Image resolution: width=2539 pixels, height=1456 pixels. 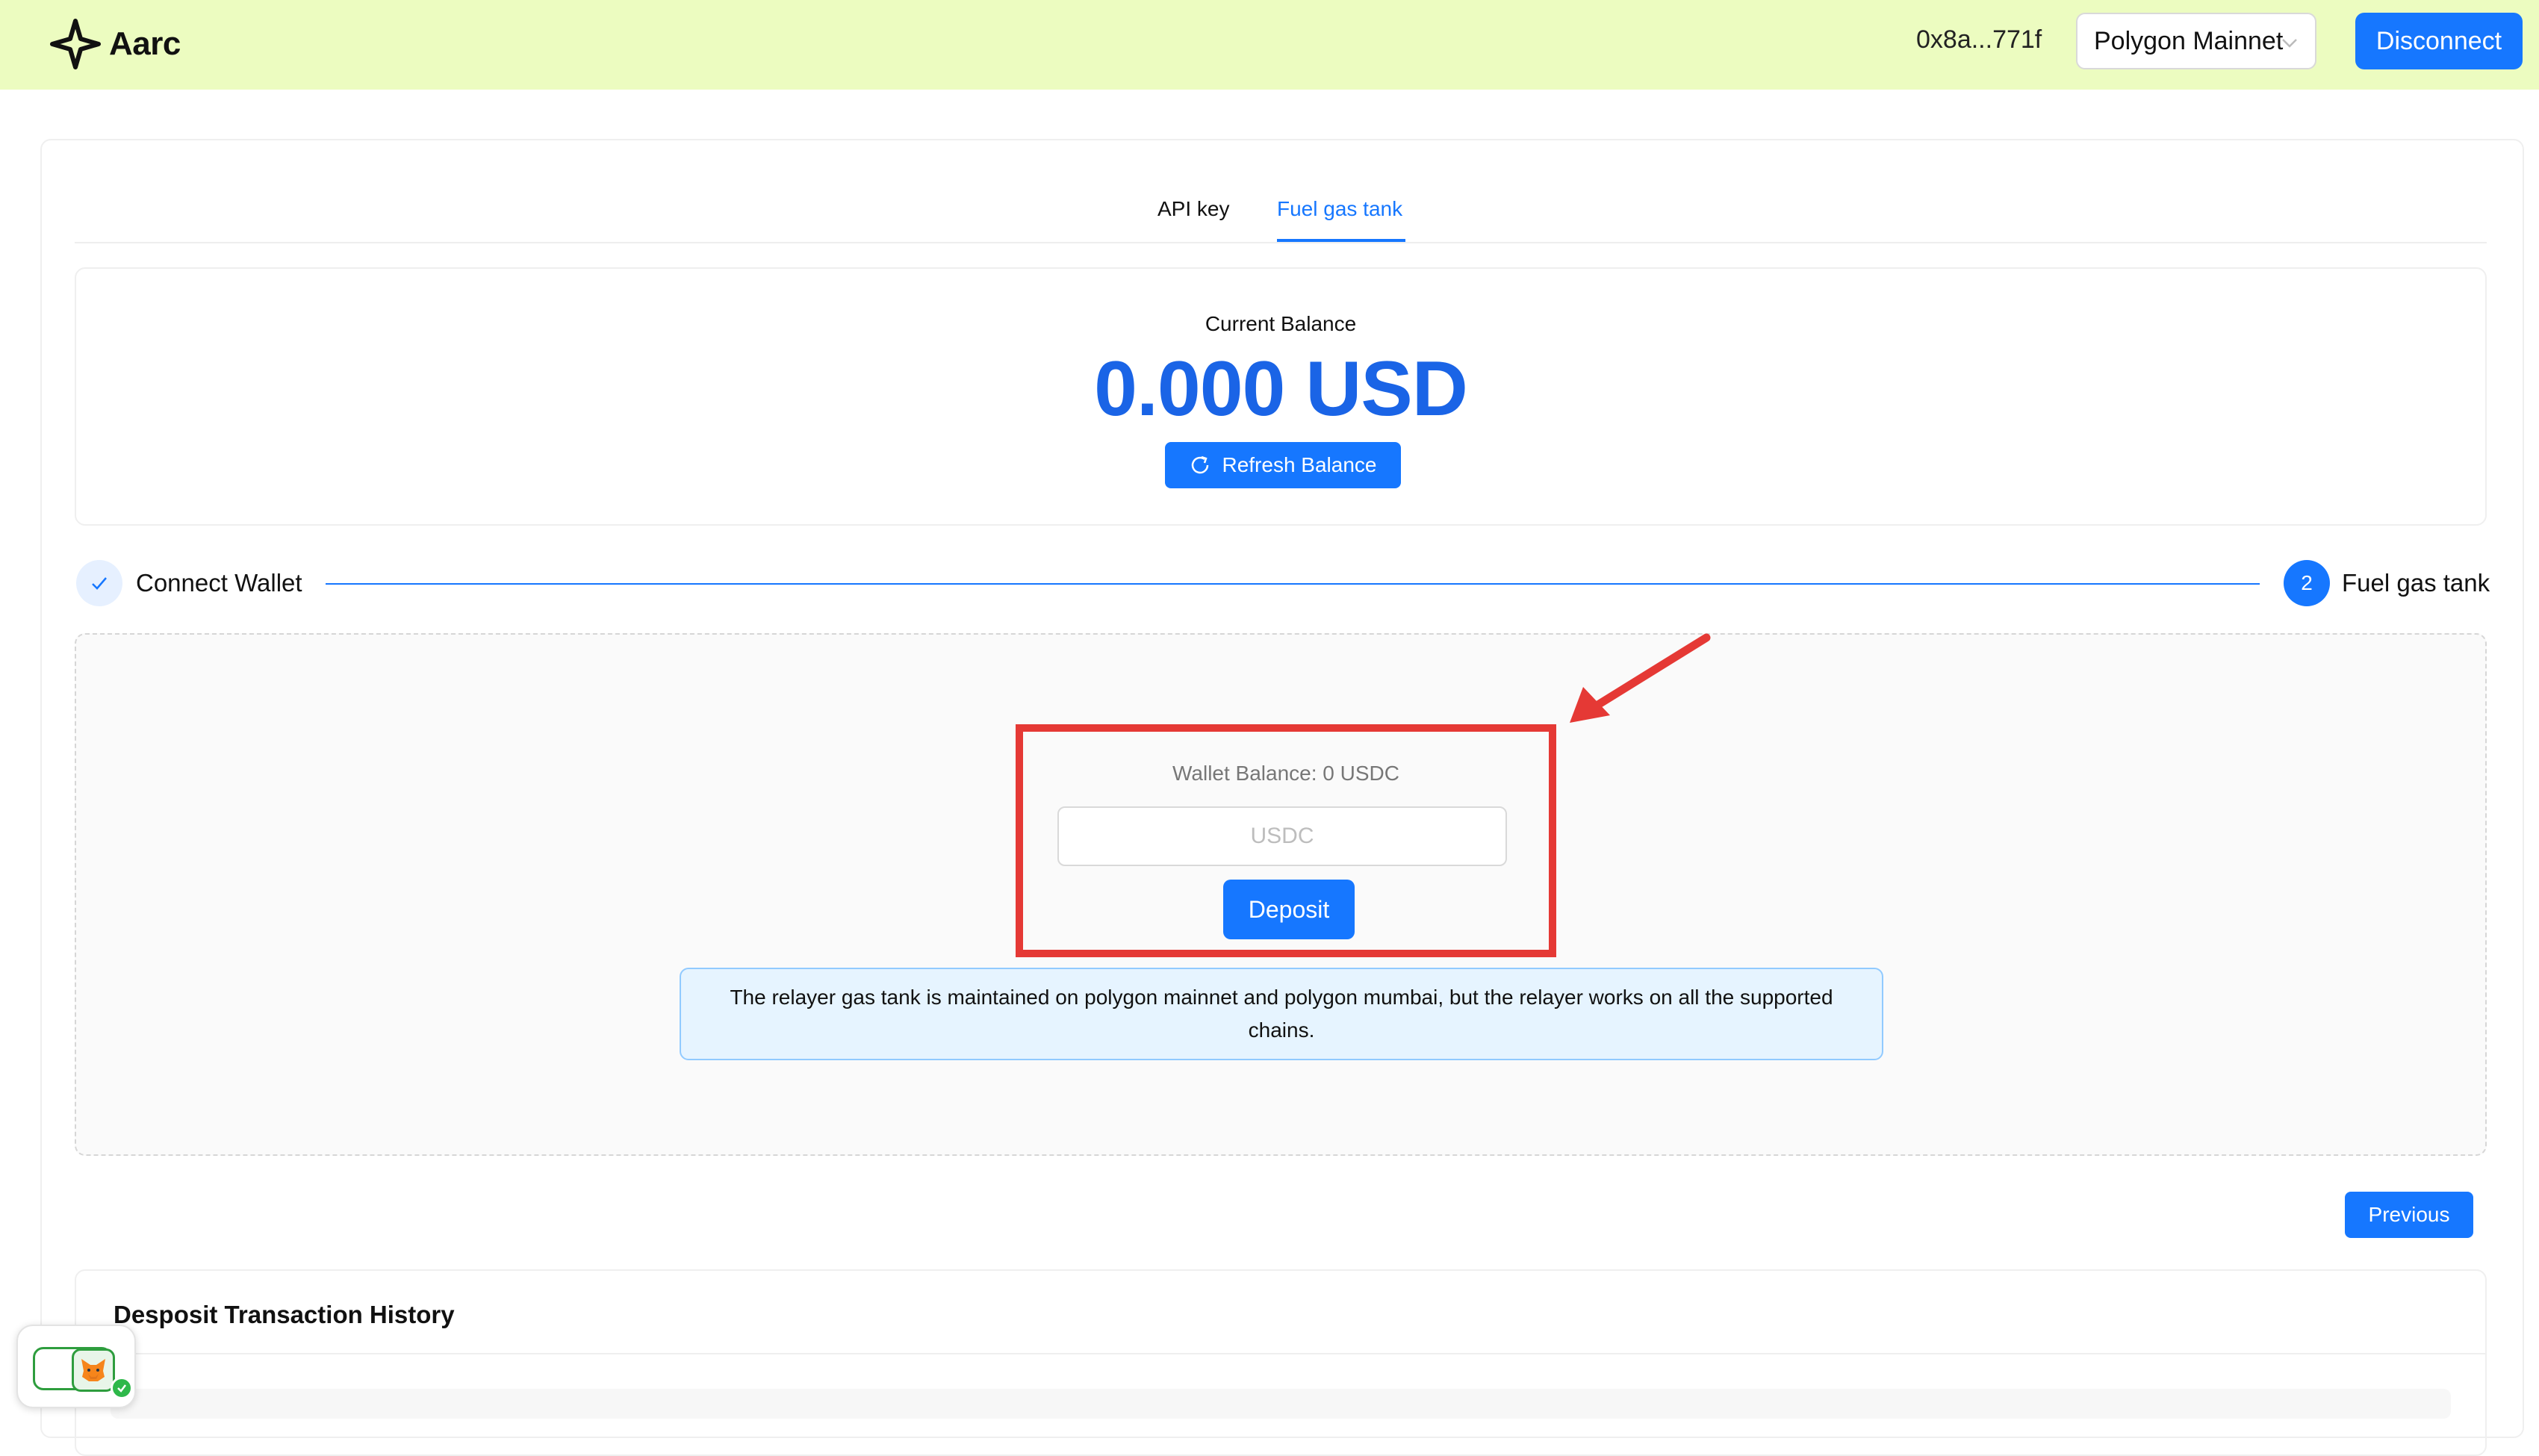 I want to click on tab-api-key: API key, so click(x=1193, y=209).